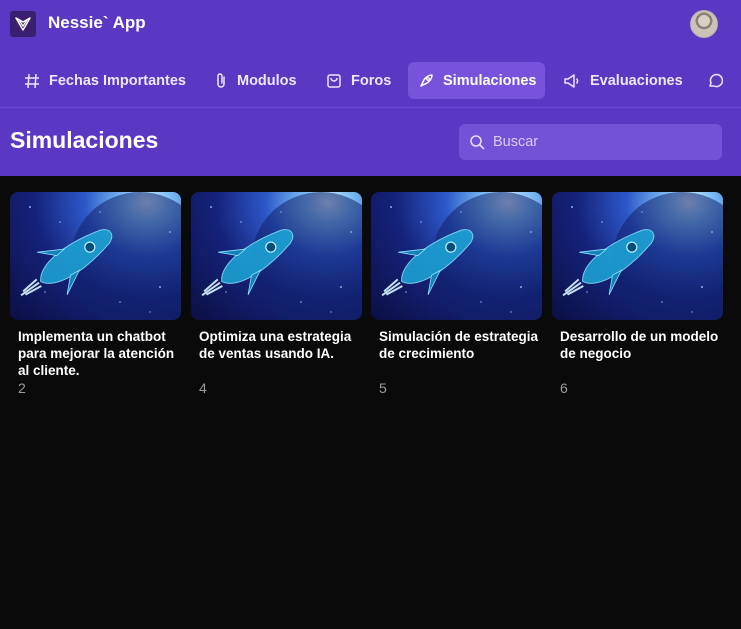  I want to click on card-count: 4, so click(203, 388).